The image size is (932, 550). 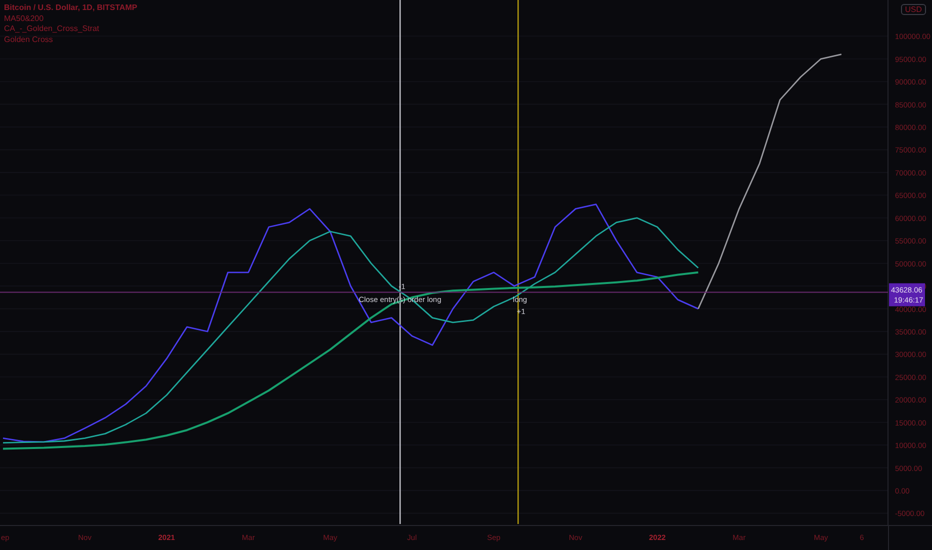 What do you see at coordinates (24, 19) in the screenshot?
I see `indicator-label: MA50&200` at bounding box center [24, 19].